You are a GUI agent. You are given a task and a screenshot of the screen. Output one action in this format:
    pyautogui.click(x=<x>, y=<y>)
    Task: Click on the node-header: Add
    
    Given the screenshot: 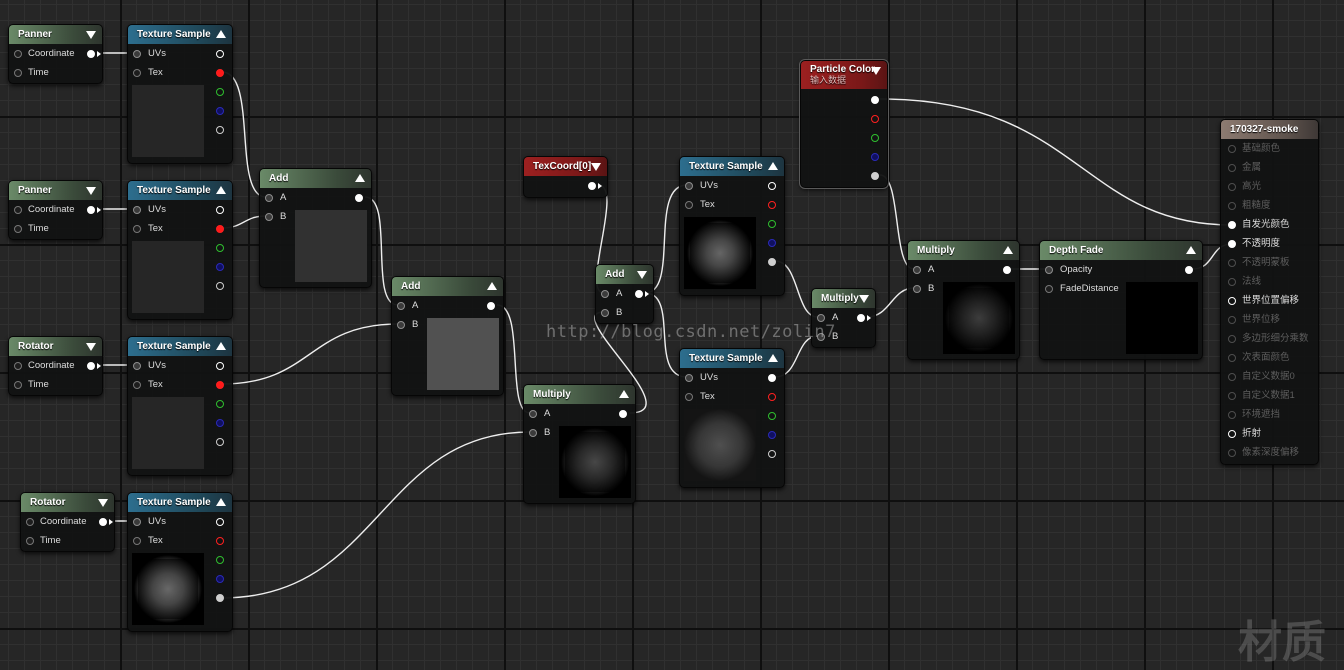 What is the action you would take?
    pyautogui.click(x=447, y=286)
    